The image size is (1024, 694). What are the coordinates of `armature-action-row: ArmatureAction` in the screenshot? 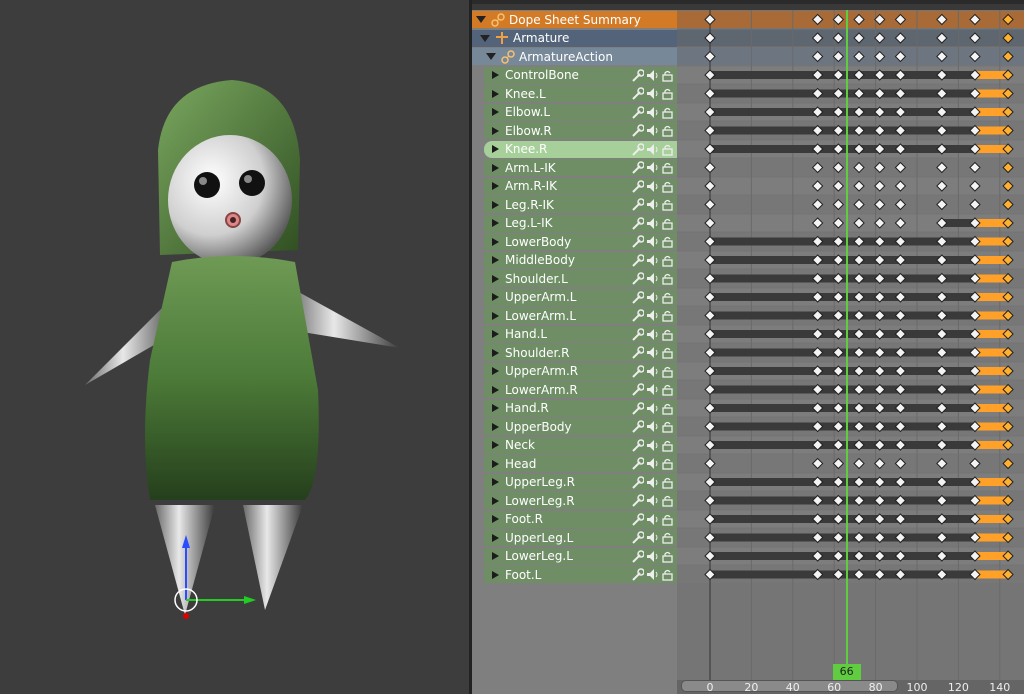 It's located at (574, 56).